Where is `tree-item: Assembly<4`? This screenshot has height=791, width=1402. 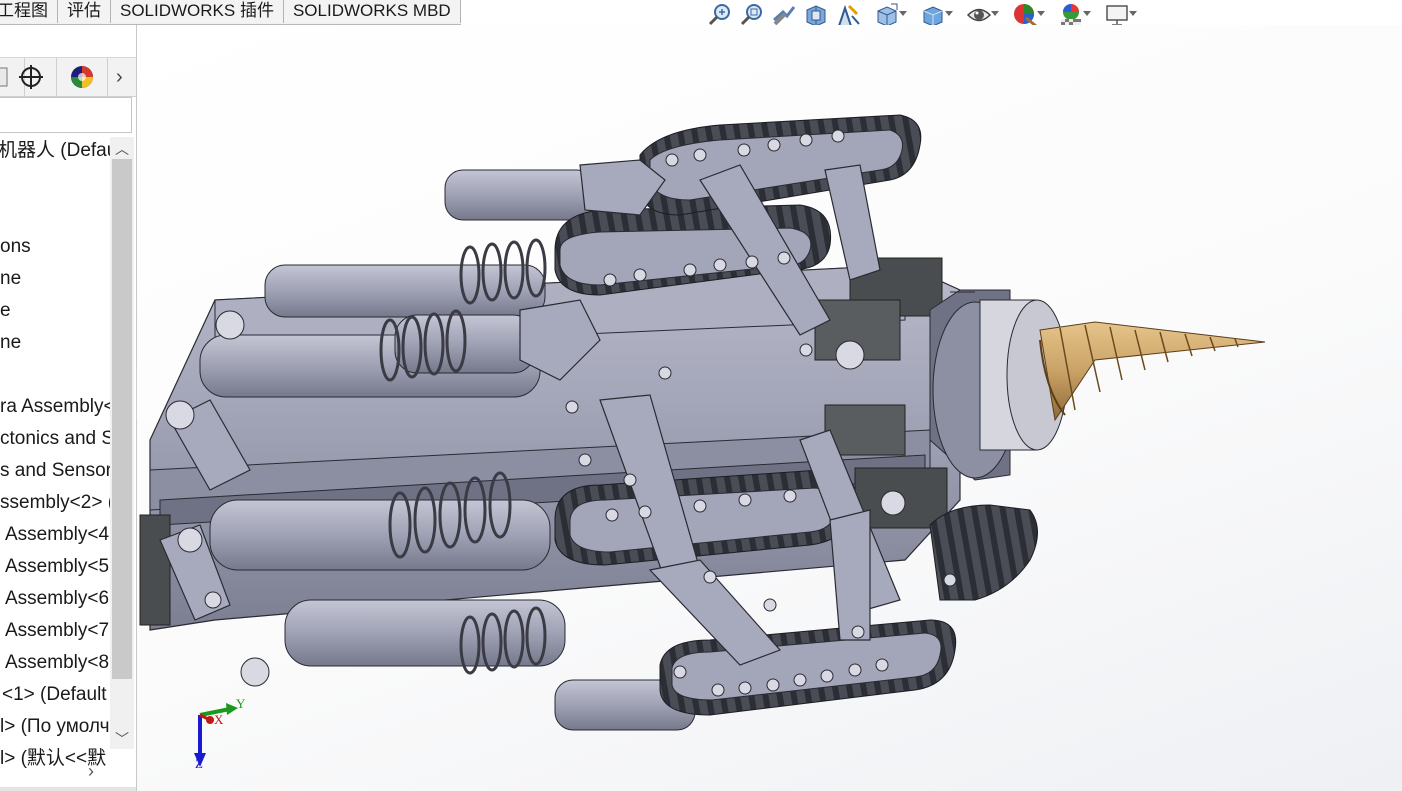
tree-item: Assembly<4 is located at coordinates (57, 535).